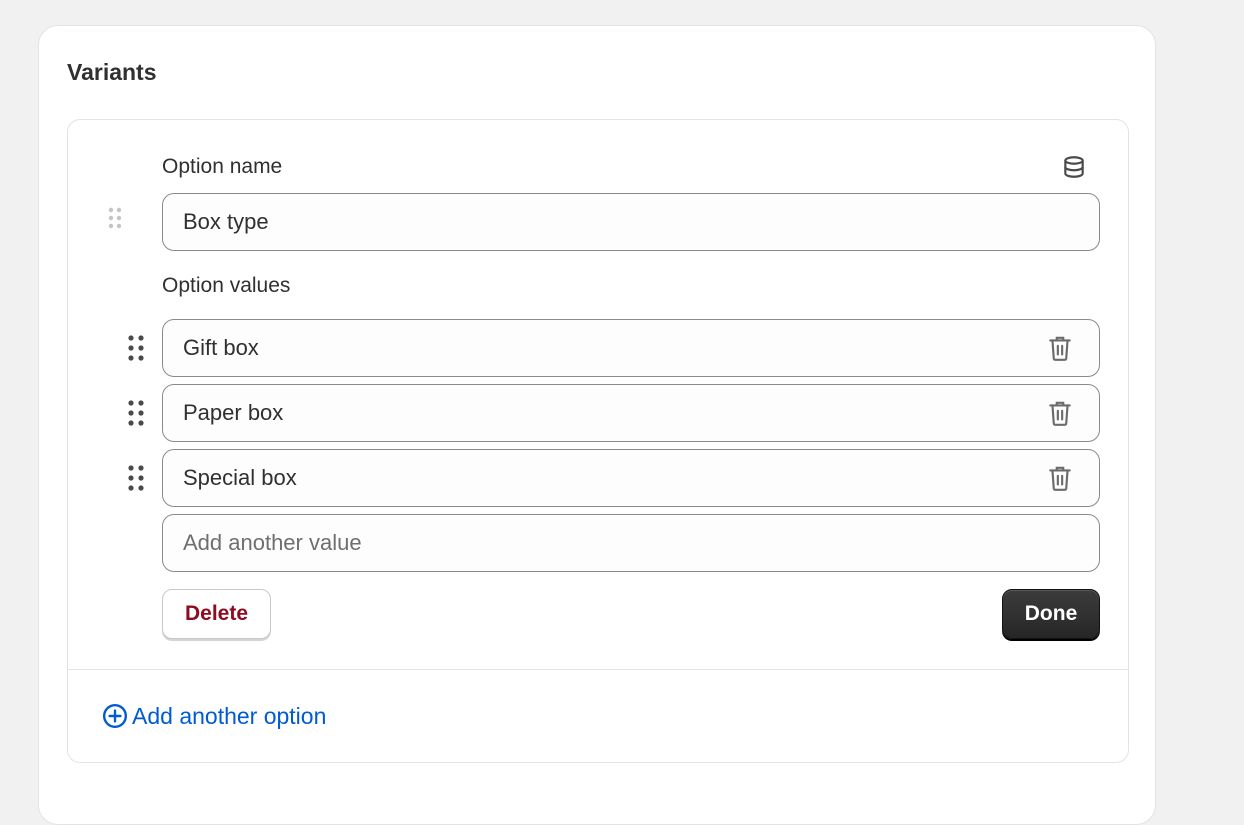 The width and height of the screenshot is (1244, 825). What do you see at coordinates (216, 614) in the screenshot?
I see `delete-button: Delete` at bounding box center [216, 614].